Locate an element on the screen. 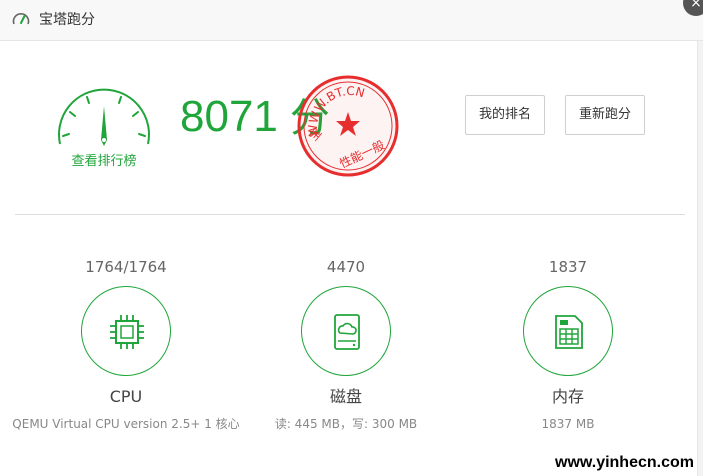  metric-memory: 1837 内存 1837 MB is located at coordinates (568, 344).